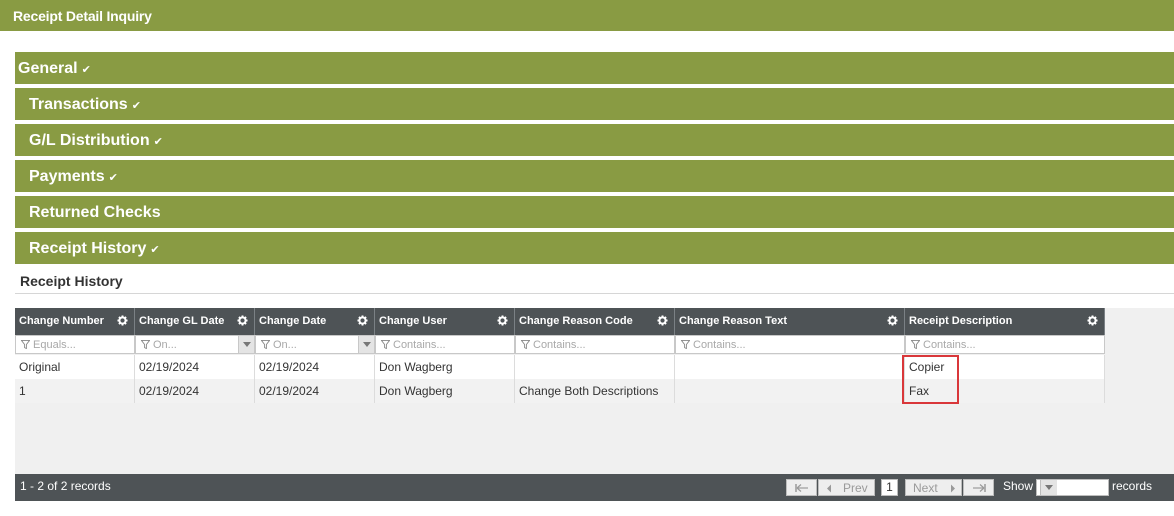 This screenshot has width=1174, height=516. Describe the element at coordinates (733, 321) in the screenshot. I see `column-header-label: Change Reason Text` at that location.